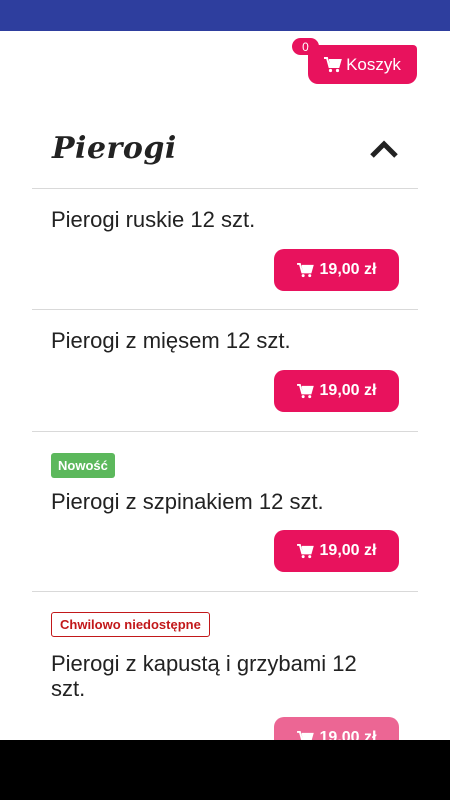 The width and height of the screenshot is (450, 800). I want to click on unavailable-badge: Chwilowo niedostępne, so click(130, 624).